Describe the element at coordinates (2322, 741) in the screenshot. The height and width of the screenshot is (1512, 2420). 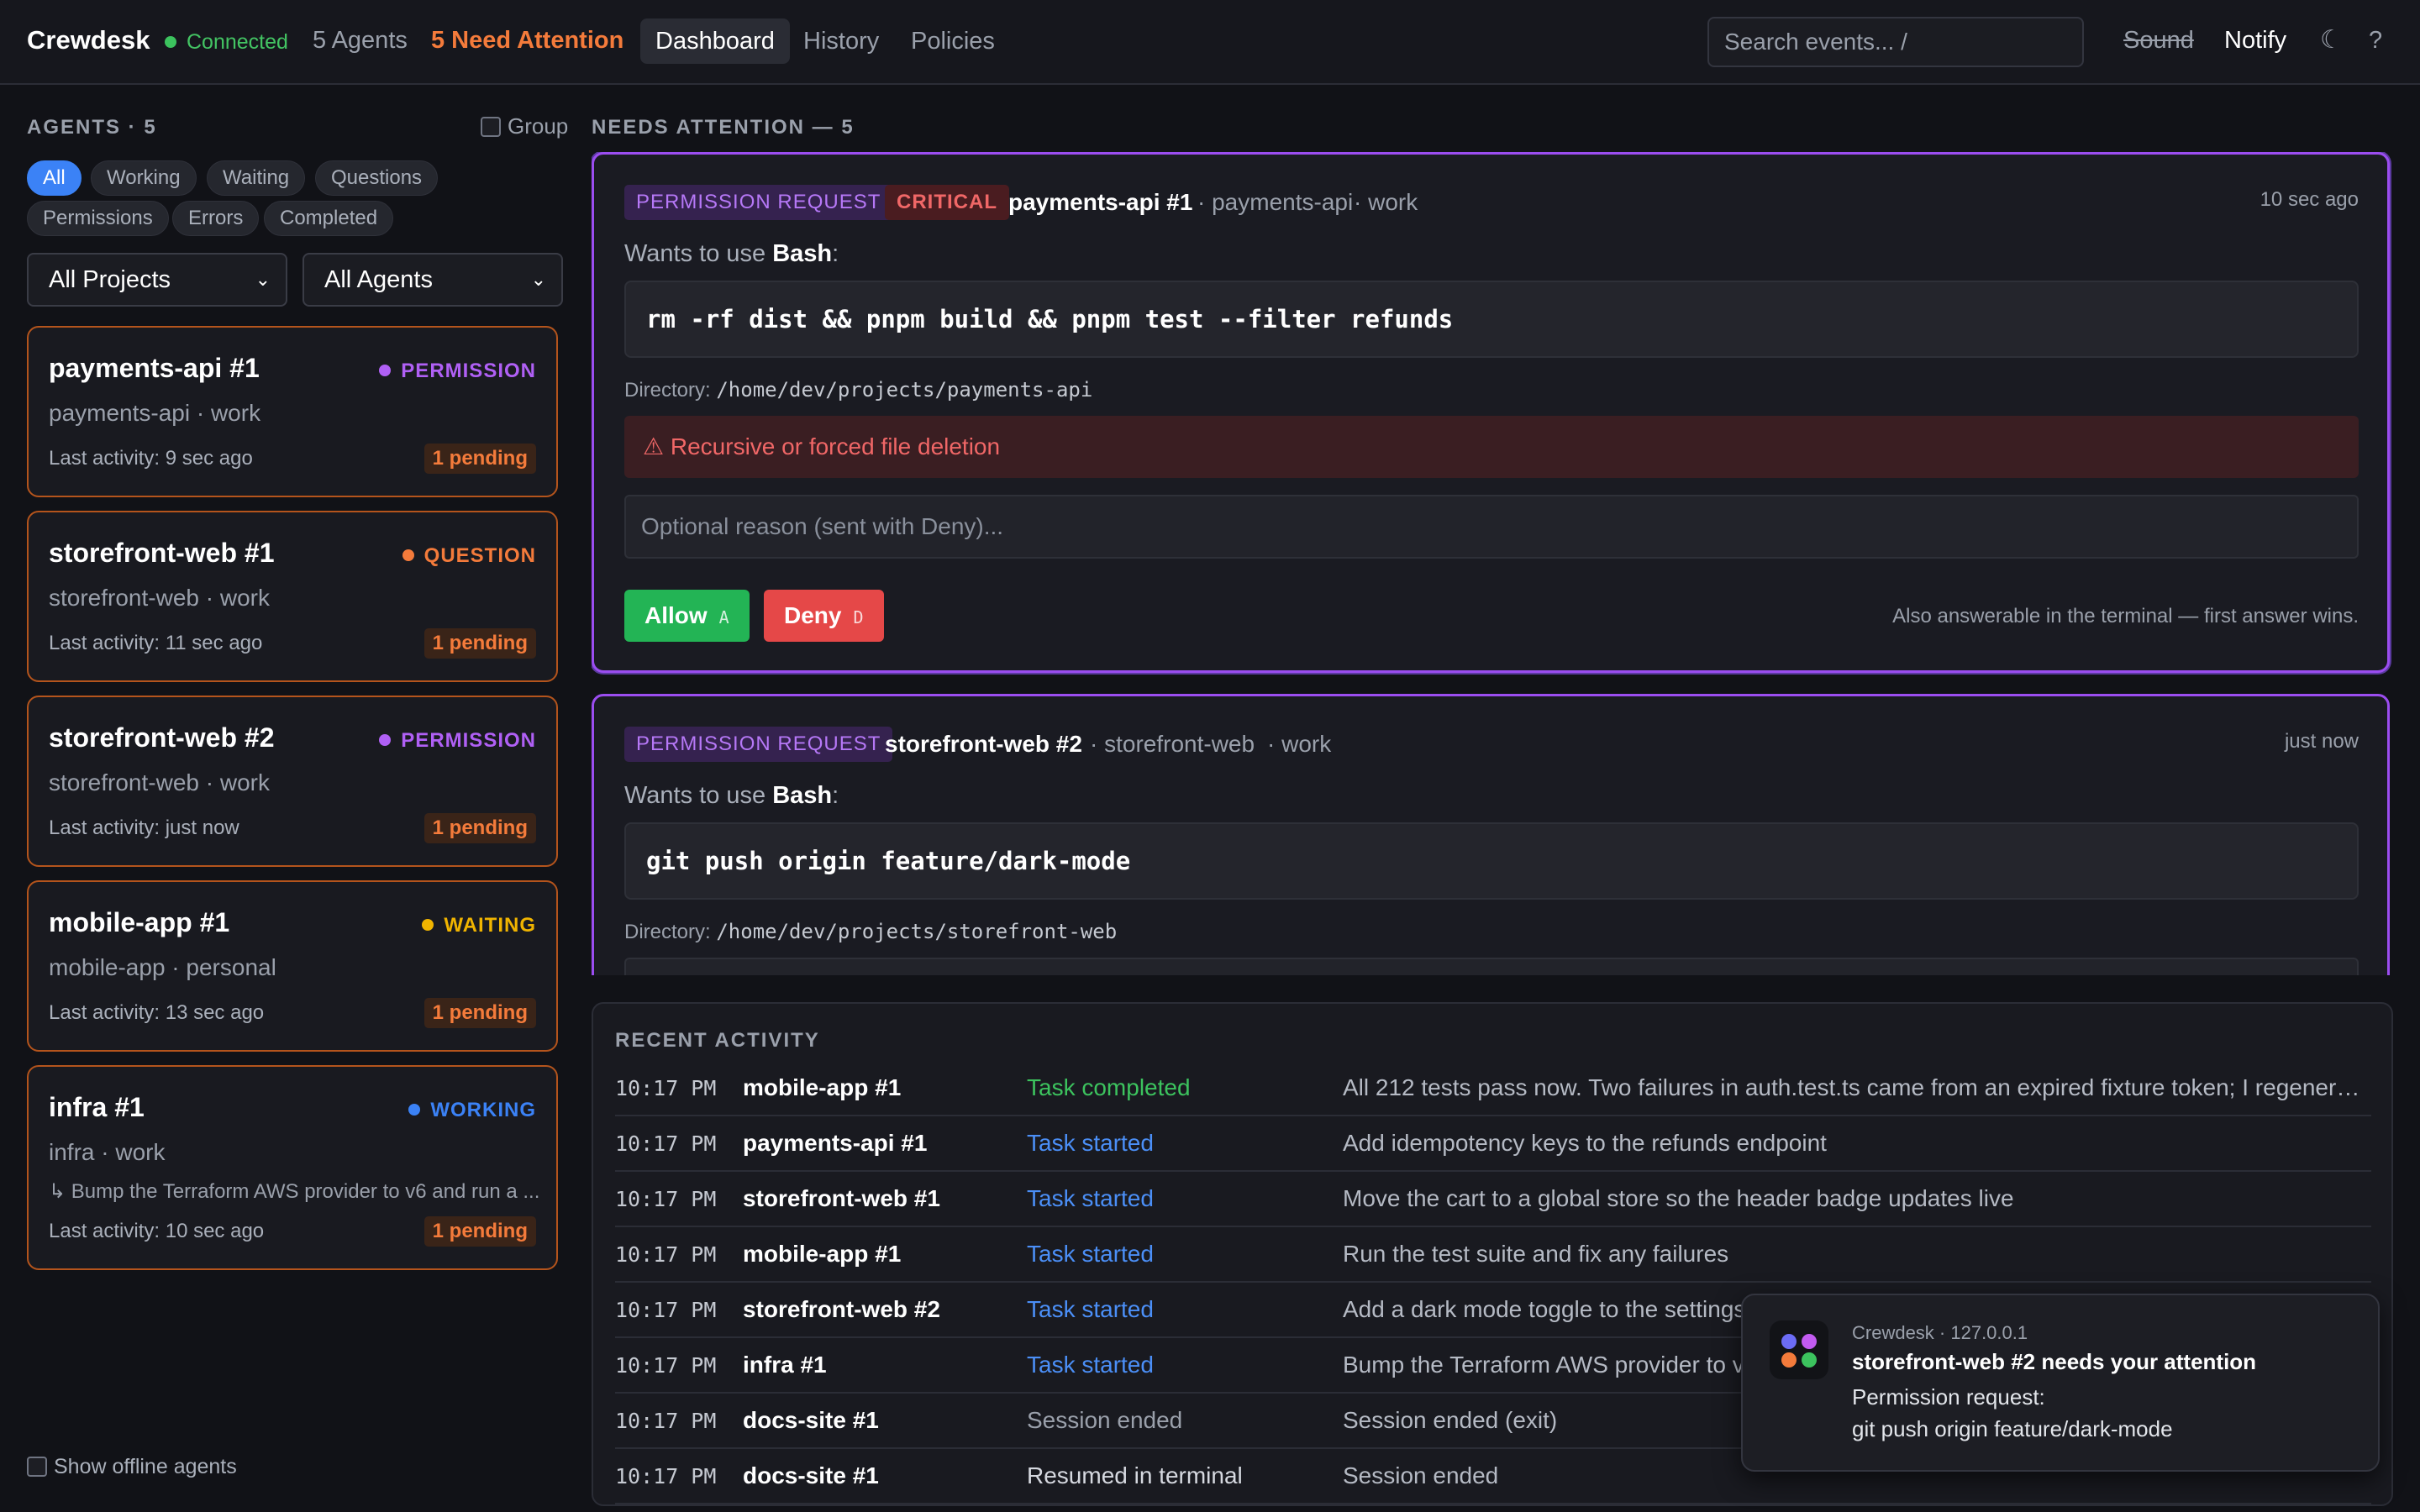
I see `request-time: just now` at that location.